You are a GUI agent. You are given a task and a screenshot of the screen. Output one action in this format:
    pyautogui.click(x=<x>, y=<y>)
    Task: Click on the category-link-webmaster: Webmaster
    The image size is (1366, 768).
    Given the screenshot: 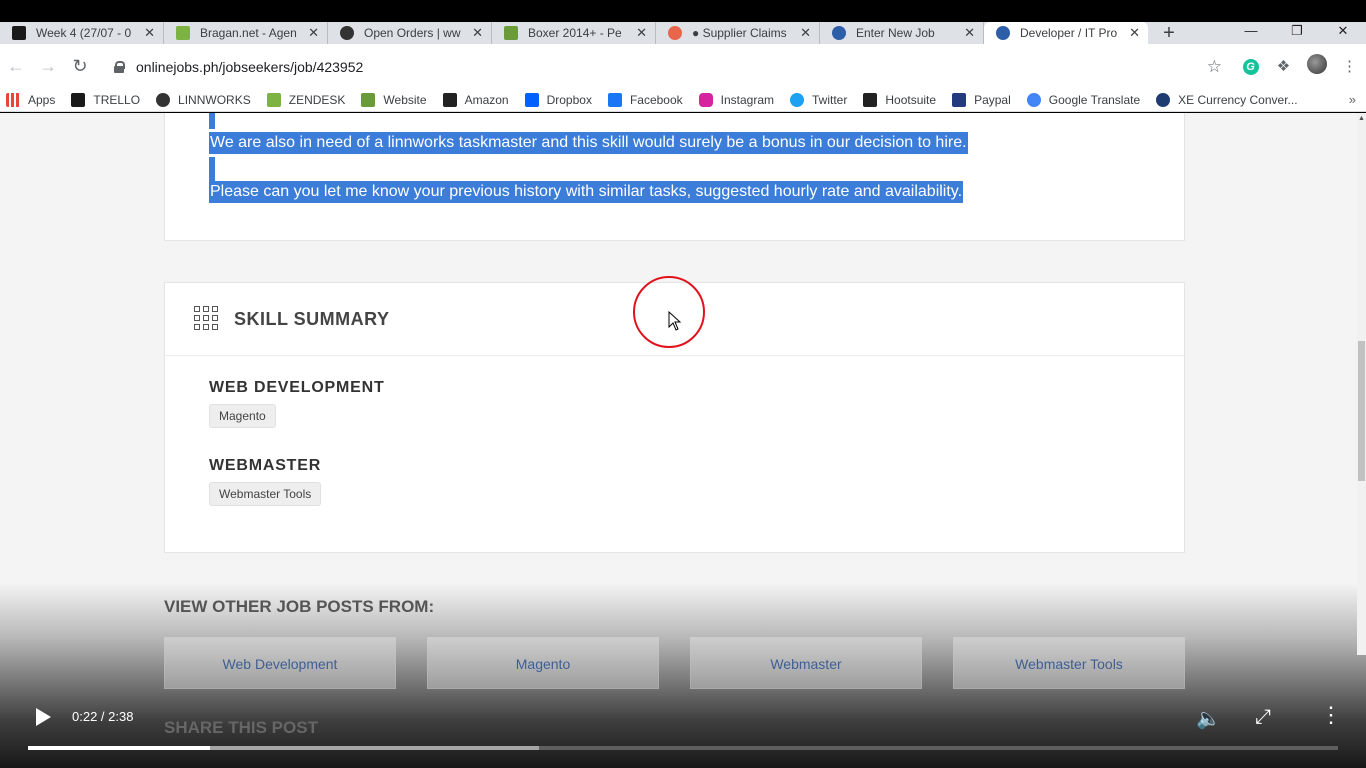 What is the action you would take?
    pyautogui.click(x=806, y=663)
    